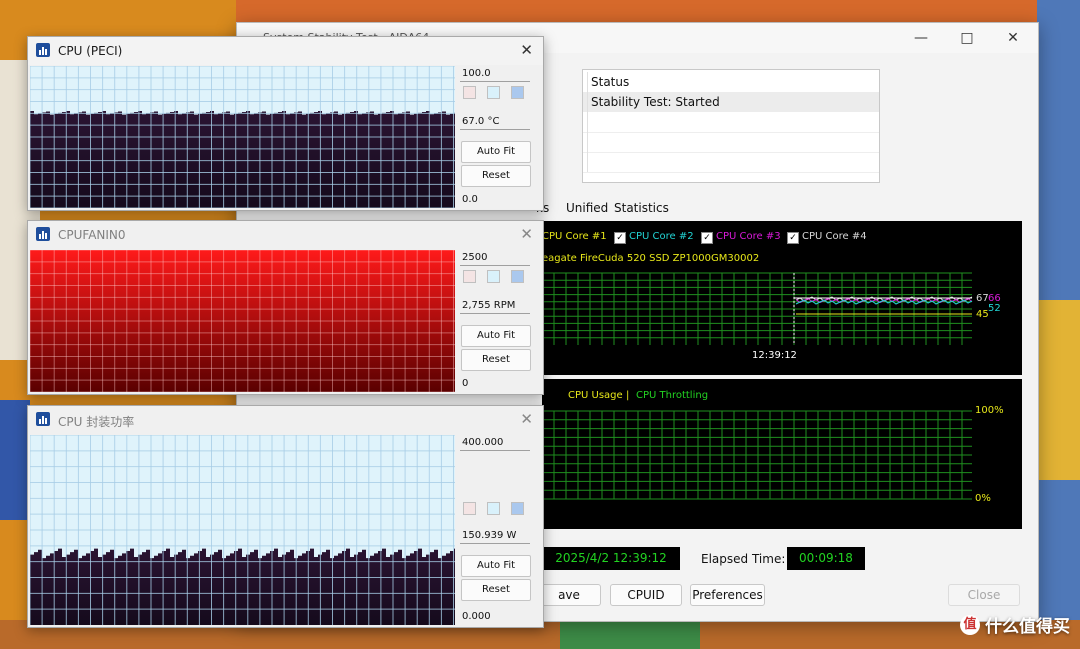  What do you see at coordinates (731, 82) in the screenshot?
I see `status-header-row: Status` at bounding box center [731, 82].